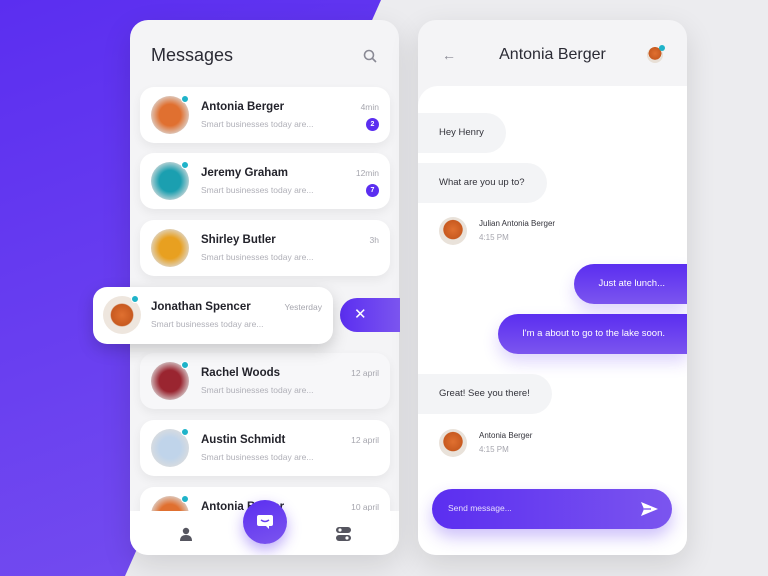  Describe the element at coordinates (485, 394) in the screenshot. I see `incoming-message: Great! See you there!` at that location.